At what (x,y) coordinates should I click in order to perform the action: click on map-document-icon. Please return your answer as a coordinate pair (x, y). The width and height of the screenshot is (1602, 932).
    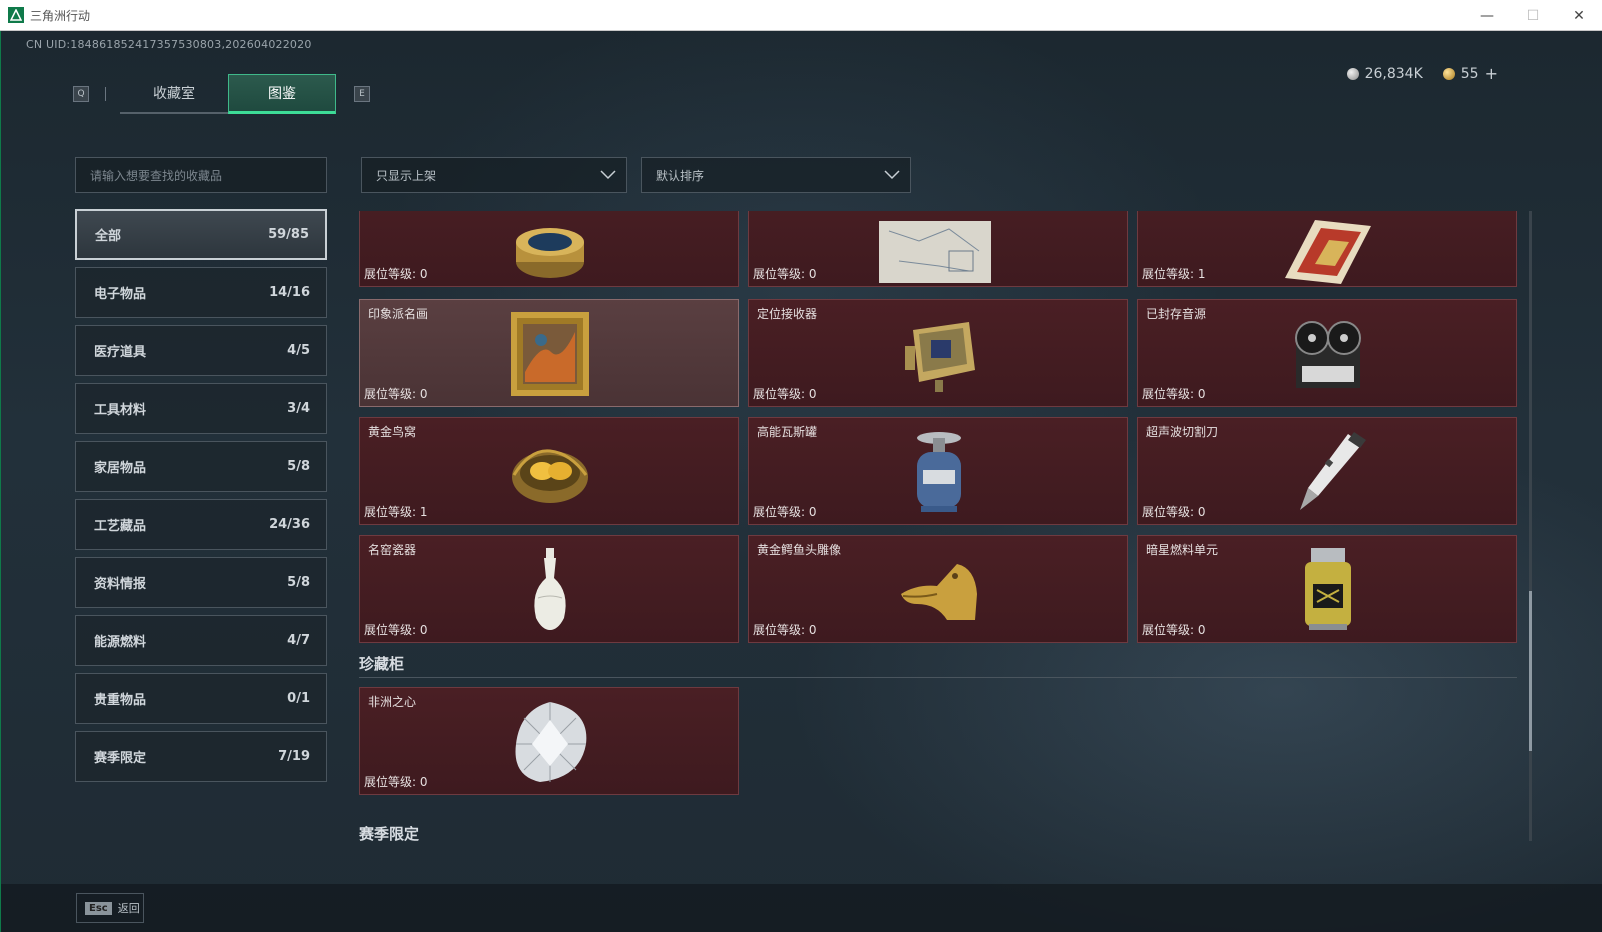
    Looking at the image, I should click on (935, 253).